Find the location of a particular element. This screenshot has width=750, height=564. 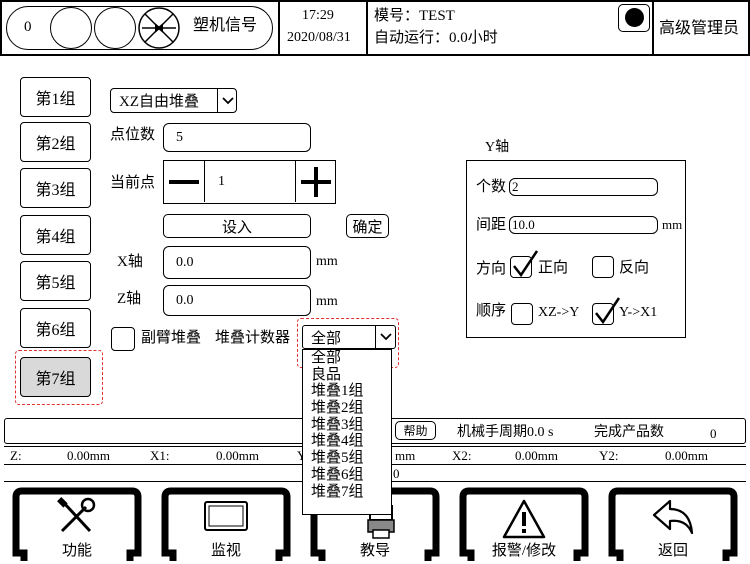

dropdown-option: 堆叠6组 is located at coordinates (347, 475).